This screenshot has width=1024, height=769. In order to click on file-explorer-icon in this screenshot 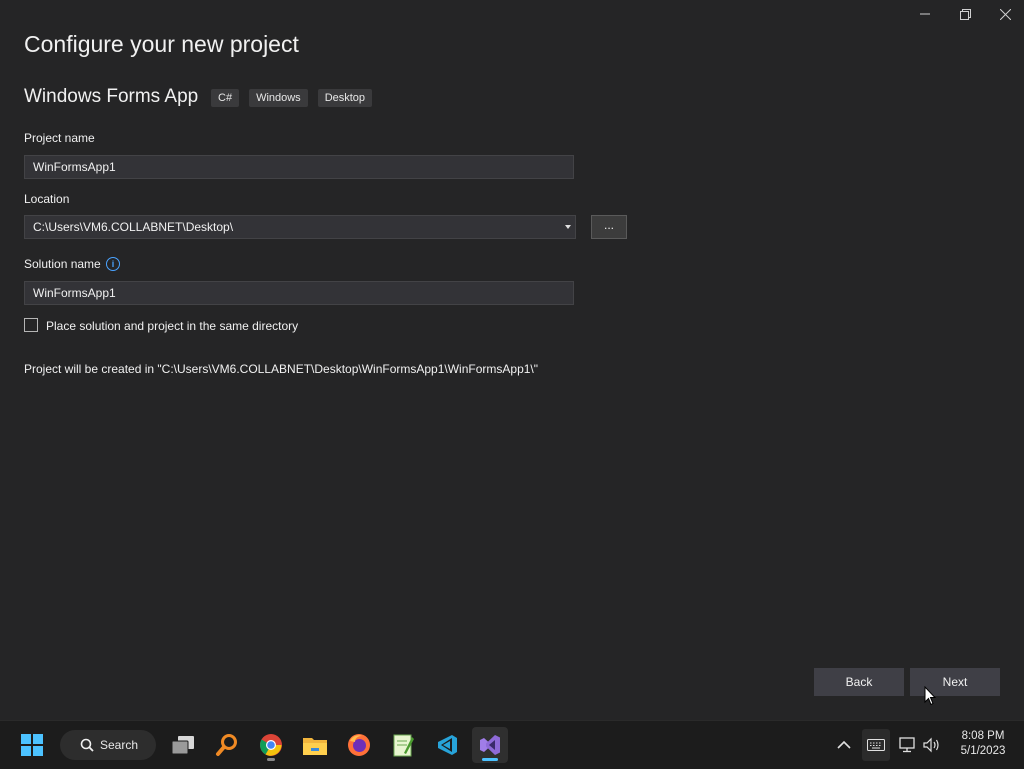, I will do `click(315, 746)`.